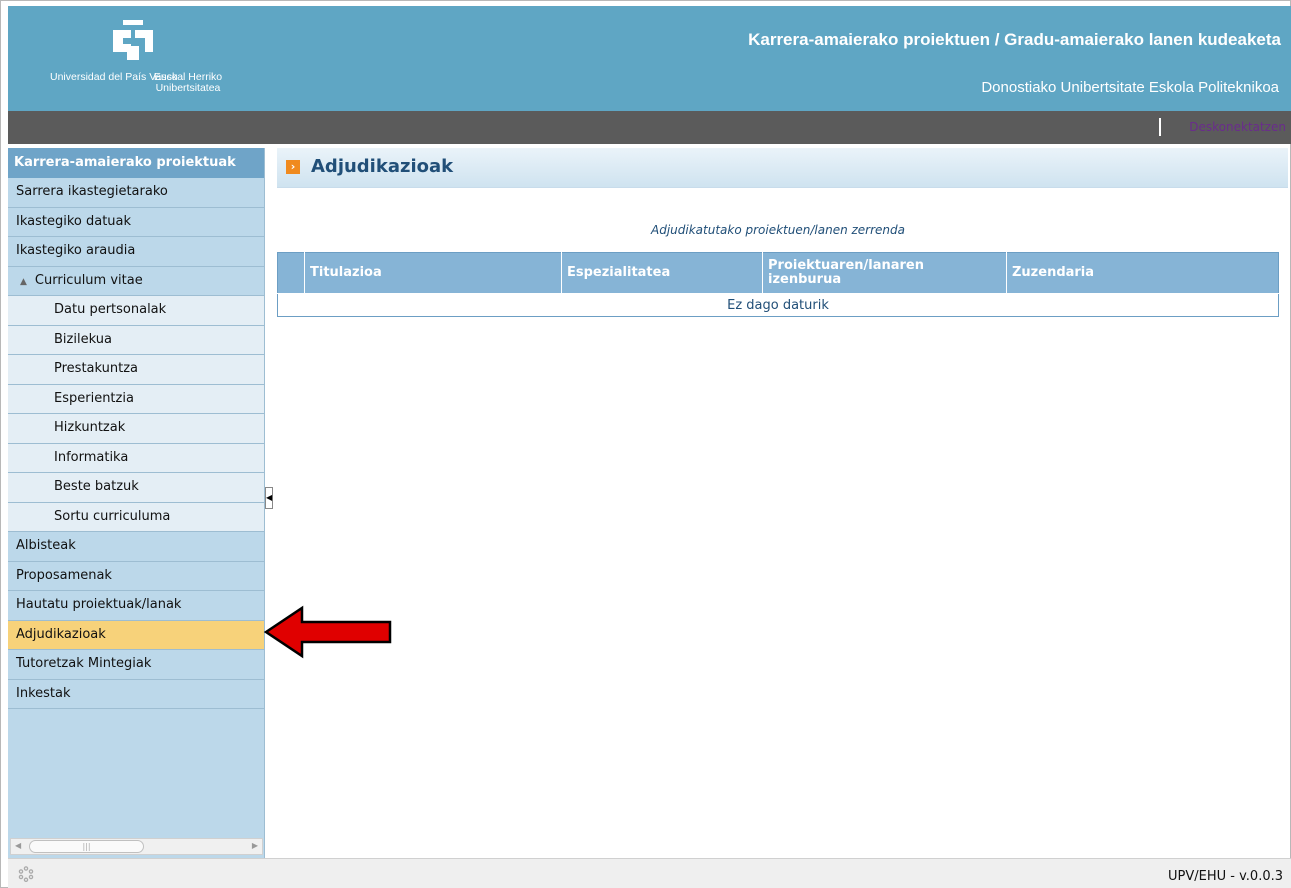  Describe the element at coordinates (255, 845) in the screenshot. I see `scroll-right-arrow-icon: ▶` at that location.